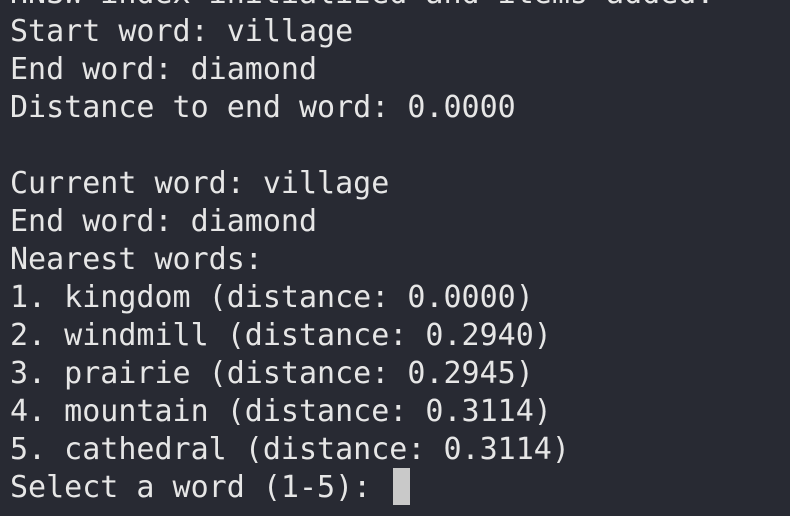 This screenshot has width=790, height=516. What do you see at coordinates (281, 411) in the screenshot?
I see `nearest-word-option-4: 4. mountain (distance: 0.3114)` at bounding box center [281, 411].